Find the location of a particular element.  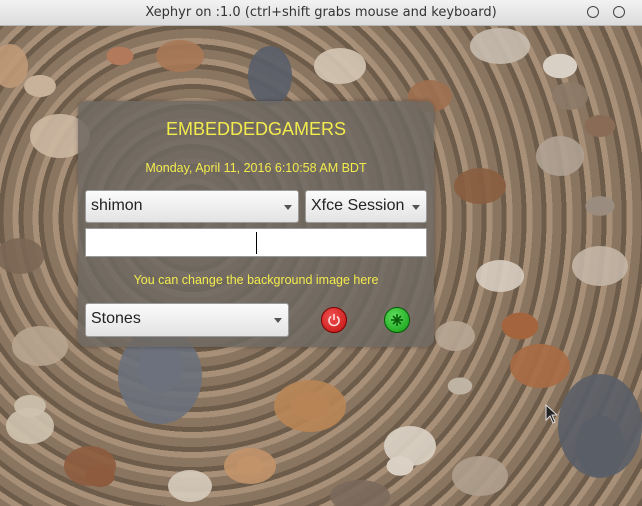

background-select: Stones is located at coordinates (187, 320).